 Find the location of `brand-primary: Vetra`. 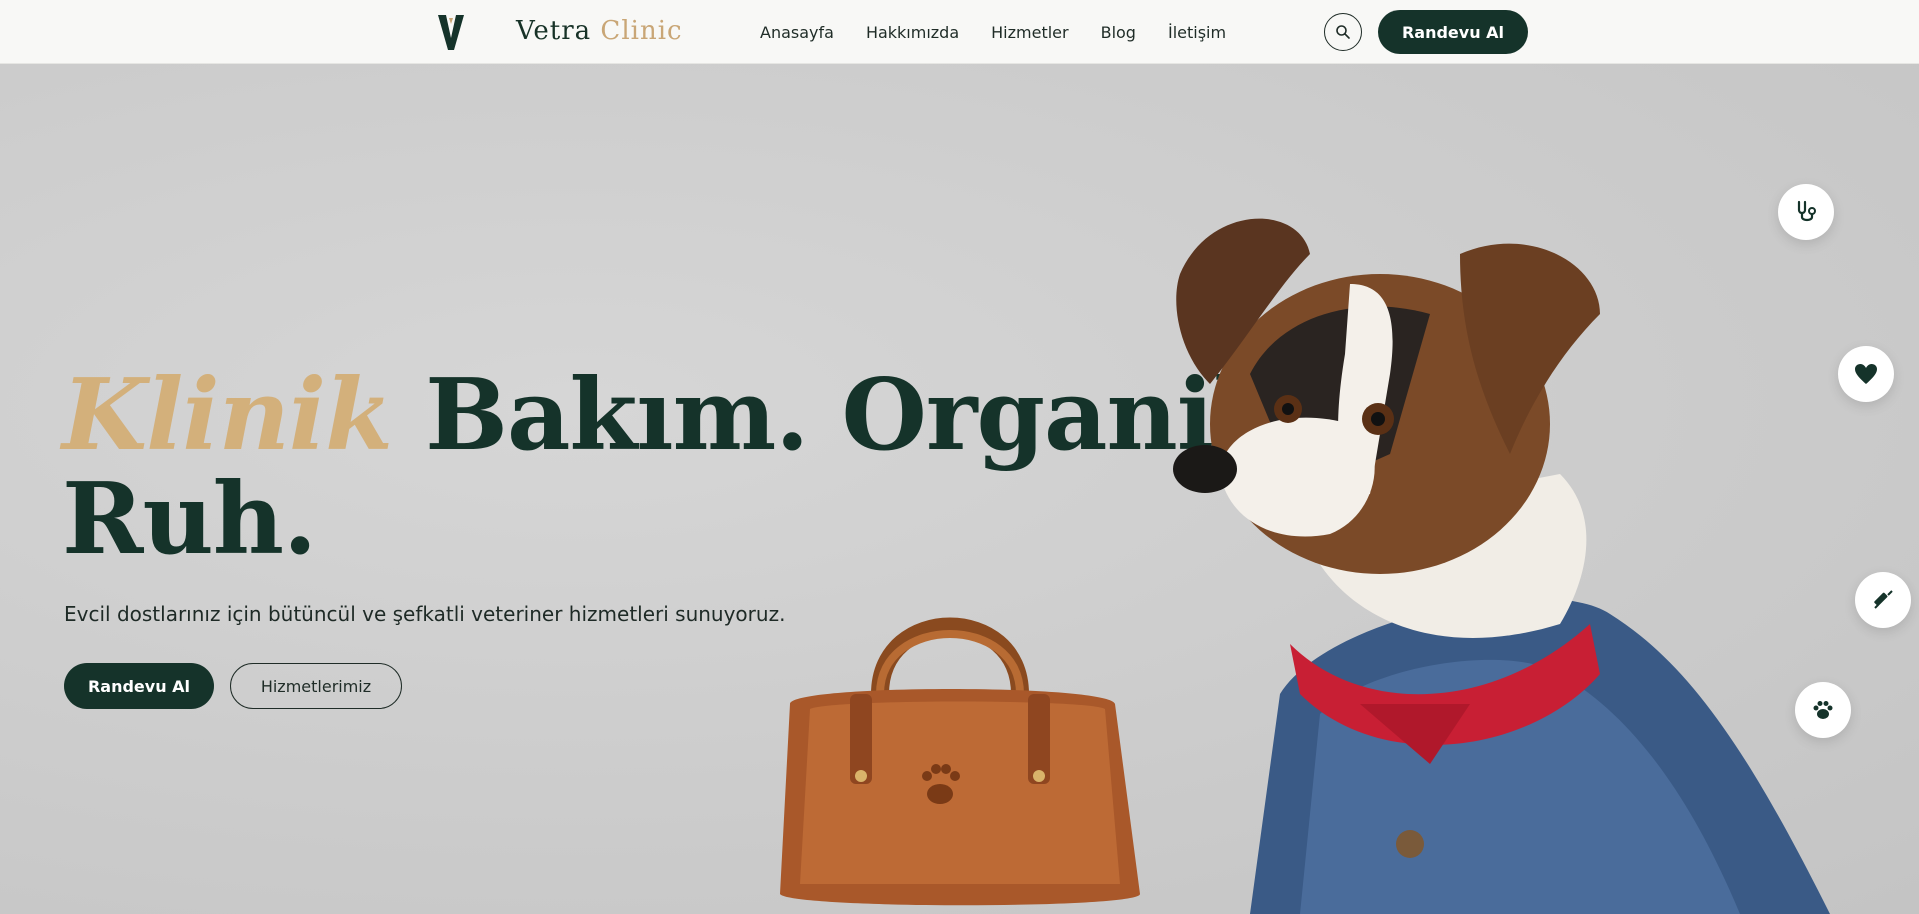

brand-primary: Vetra is located at coordinates (554, 31).